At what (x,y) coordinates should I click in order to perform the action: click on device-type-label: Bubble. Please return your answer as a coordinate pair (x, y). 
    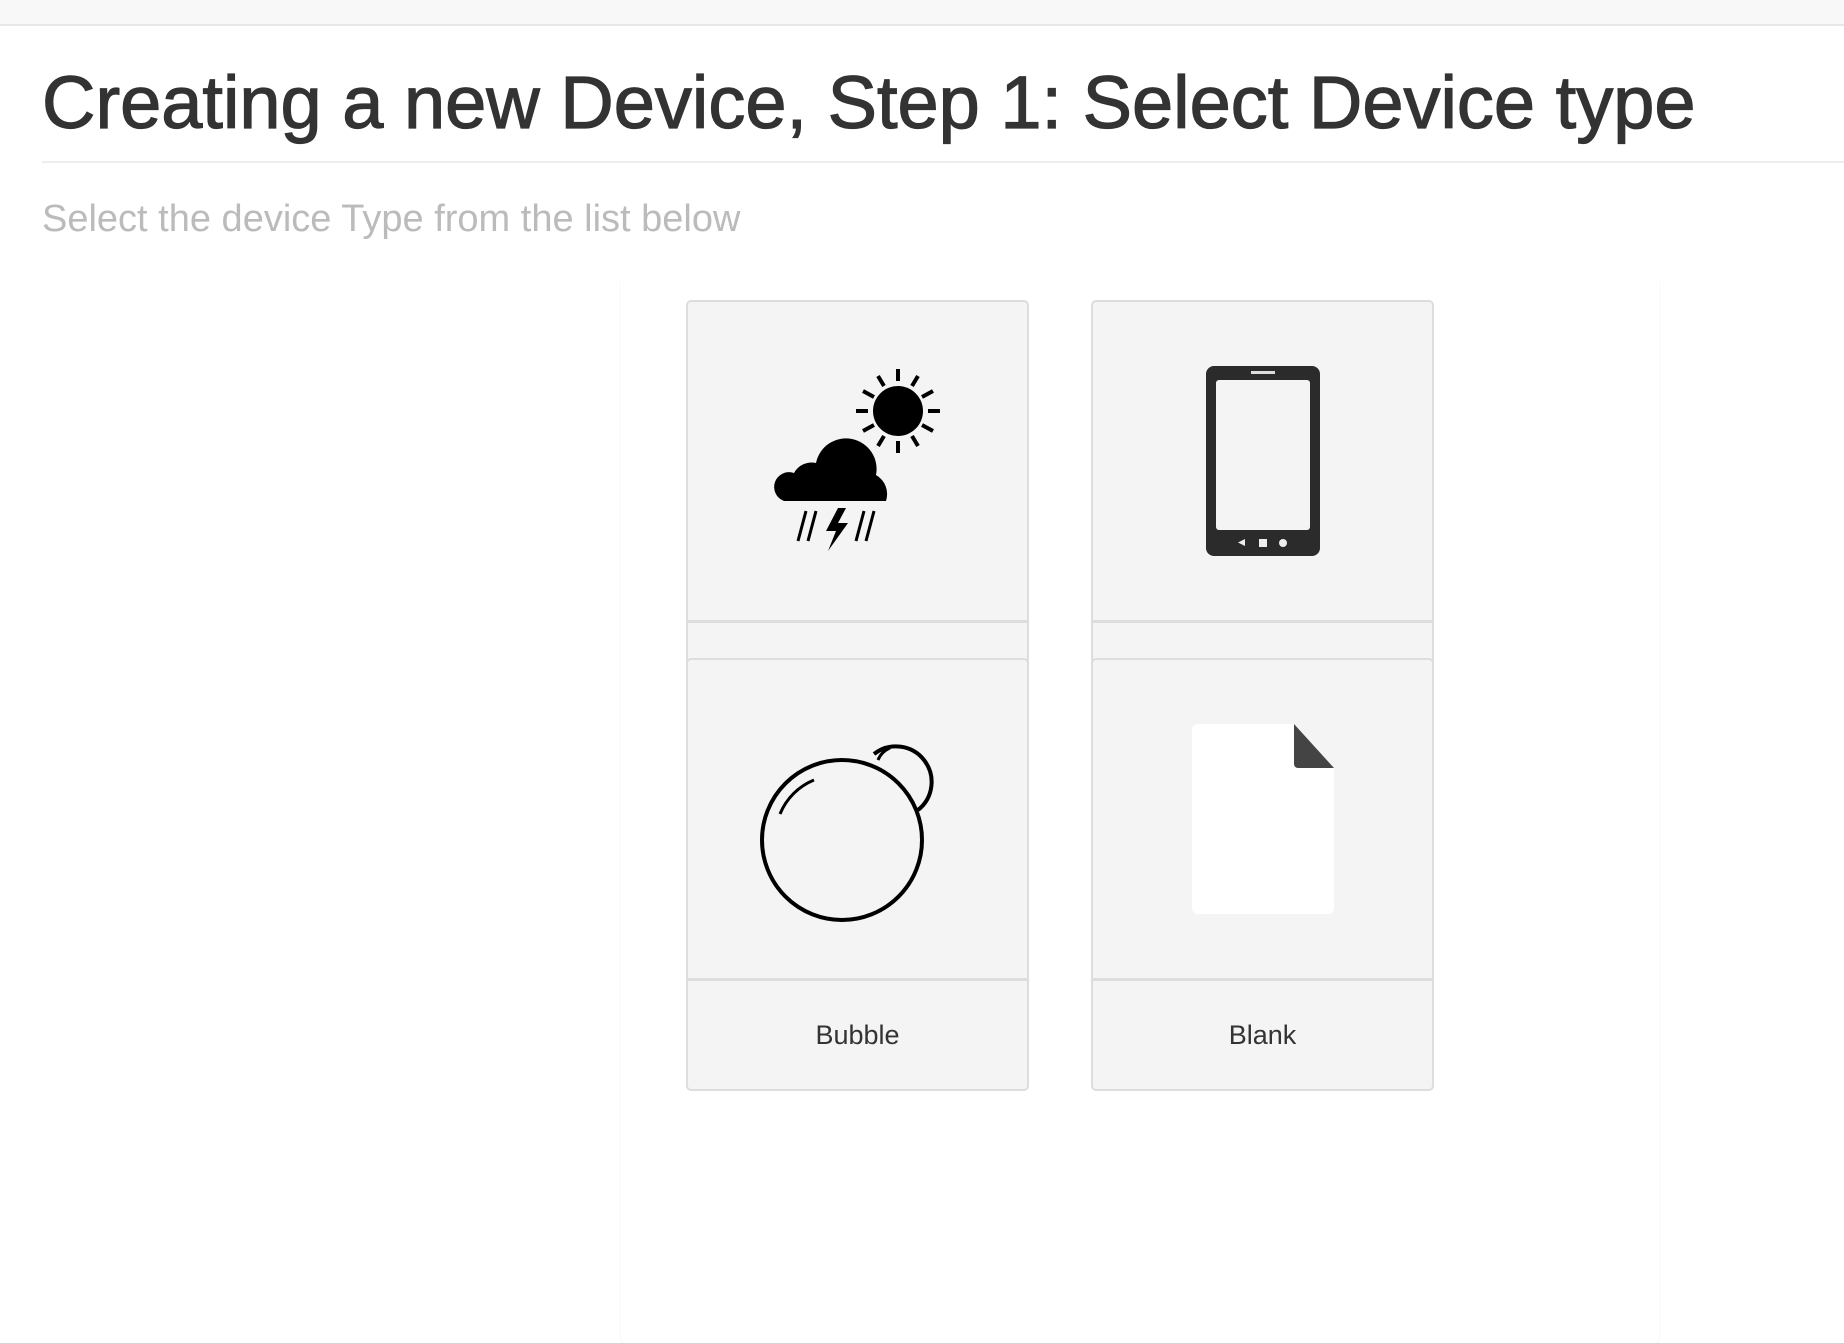
    Looking at the image, I should click on (857, 1034).